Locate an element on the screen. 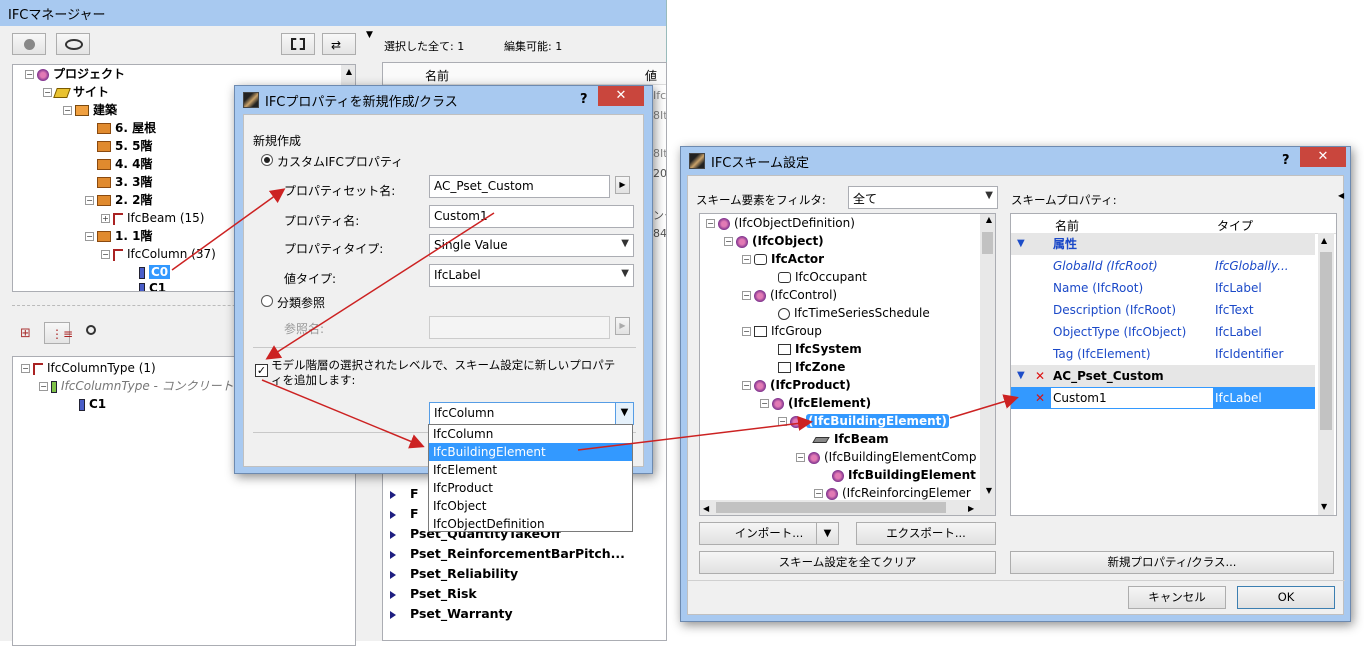 The image size is (1364, 646). scroll-down-icon: ▼ is located at coordinates (989, 490).